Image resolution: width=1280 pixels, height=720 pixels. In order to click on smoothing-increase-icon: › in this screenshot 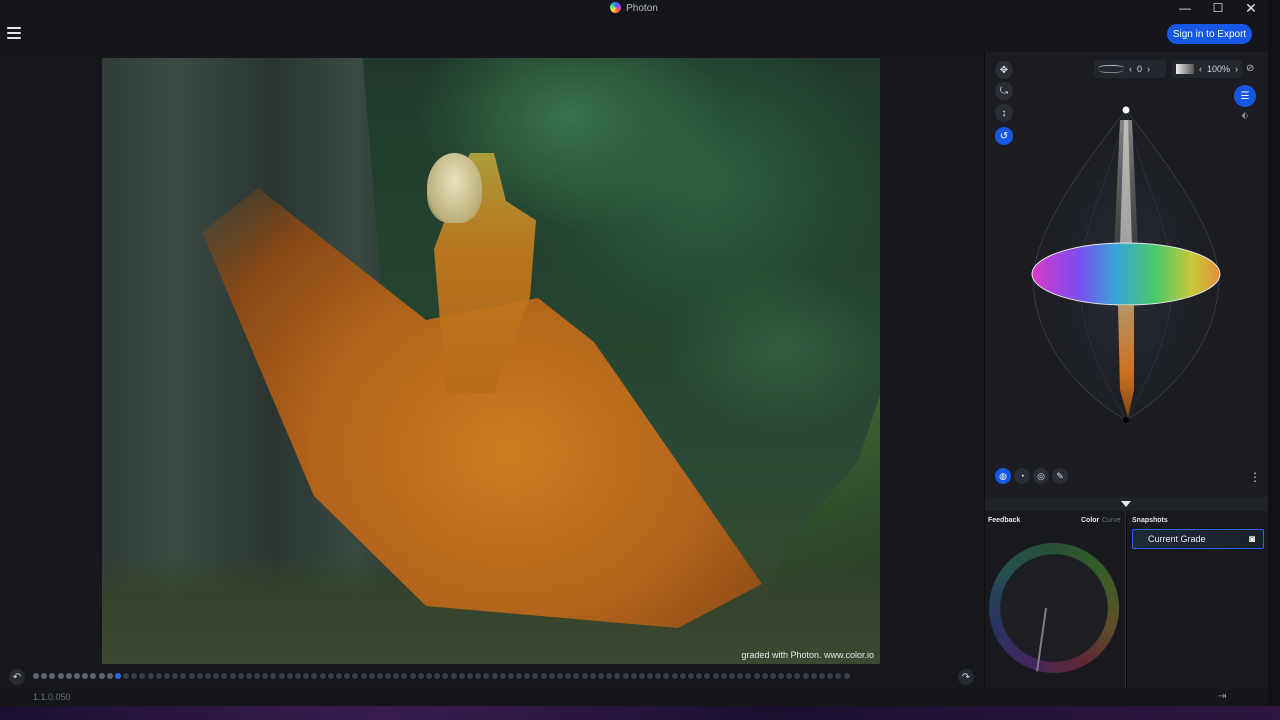, I will do `click(1148, 69)`.